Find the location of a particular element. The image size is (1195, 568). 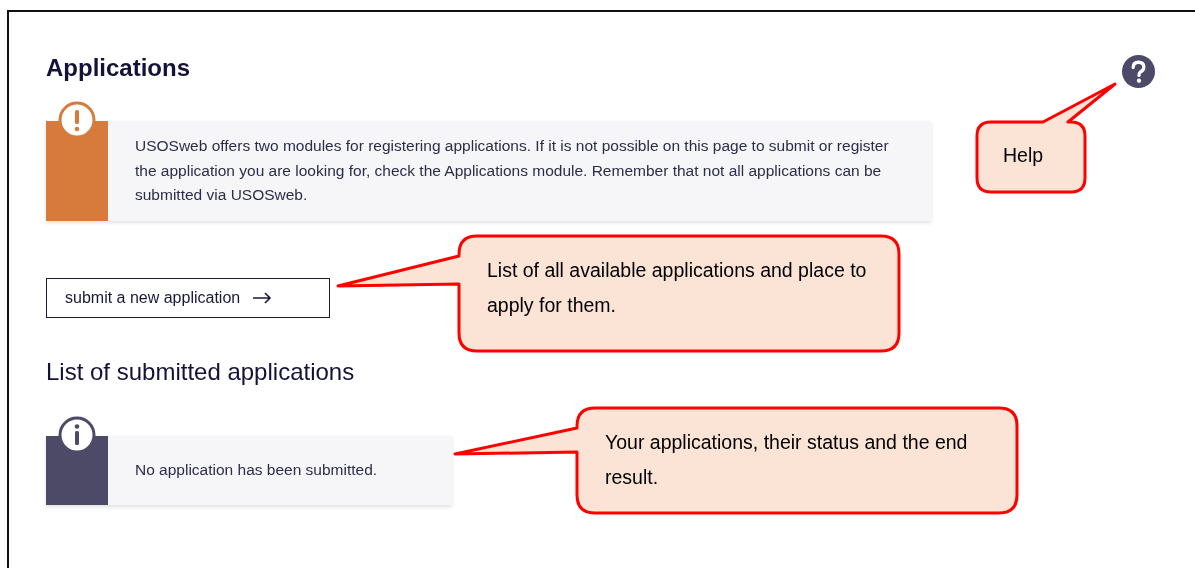

notice-text: USOSweb offers two modules for registering applications. If it is not possible on this page to submit or register the application you are looking for, check the Applications module. Remember that not all applications can be submitted via USOSweb. is located at coordinates (512, 171).